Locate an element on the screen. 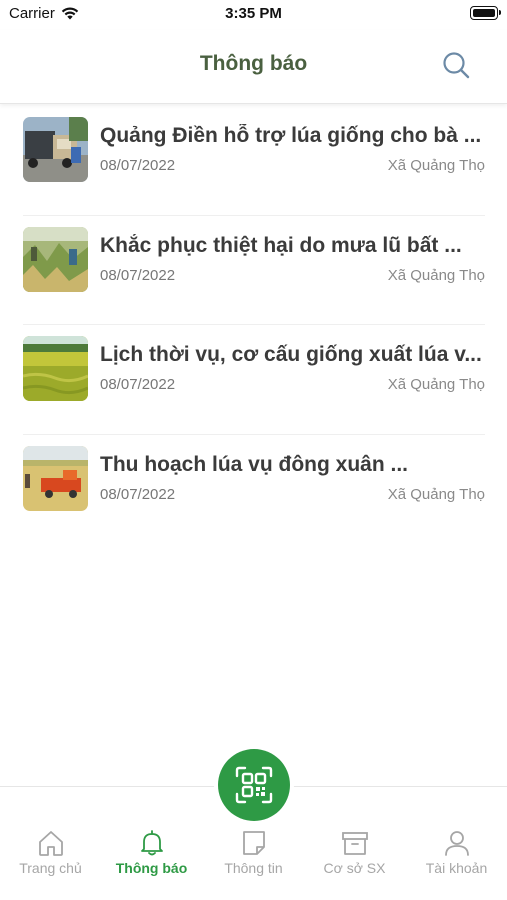 This screenshot has width=507, height=900. search-button is located at coordinates (456, 65).